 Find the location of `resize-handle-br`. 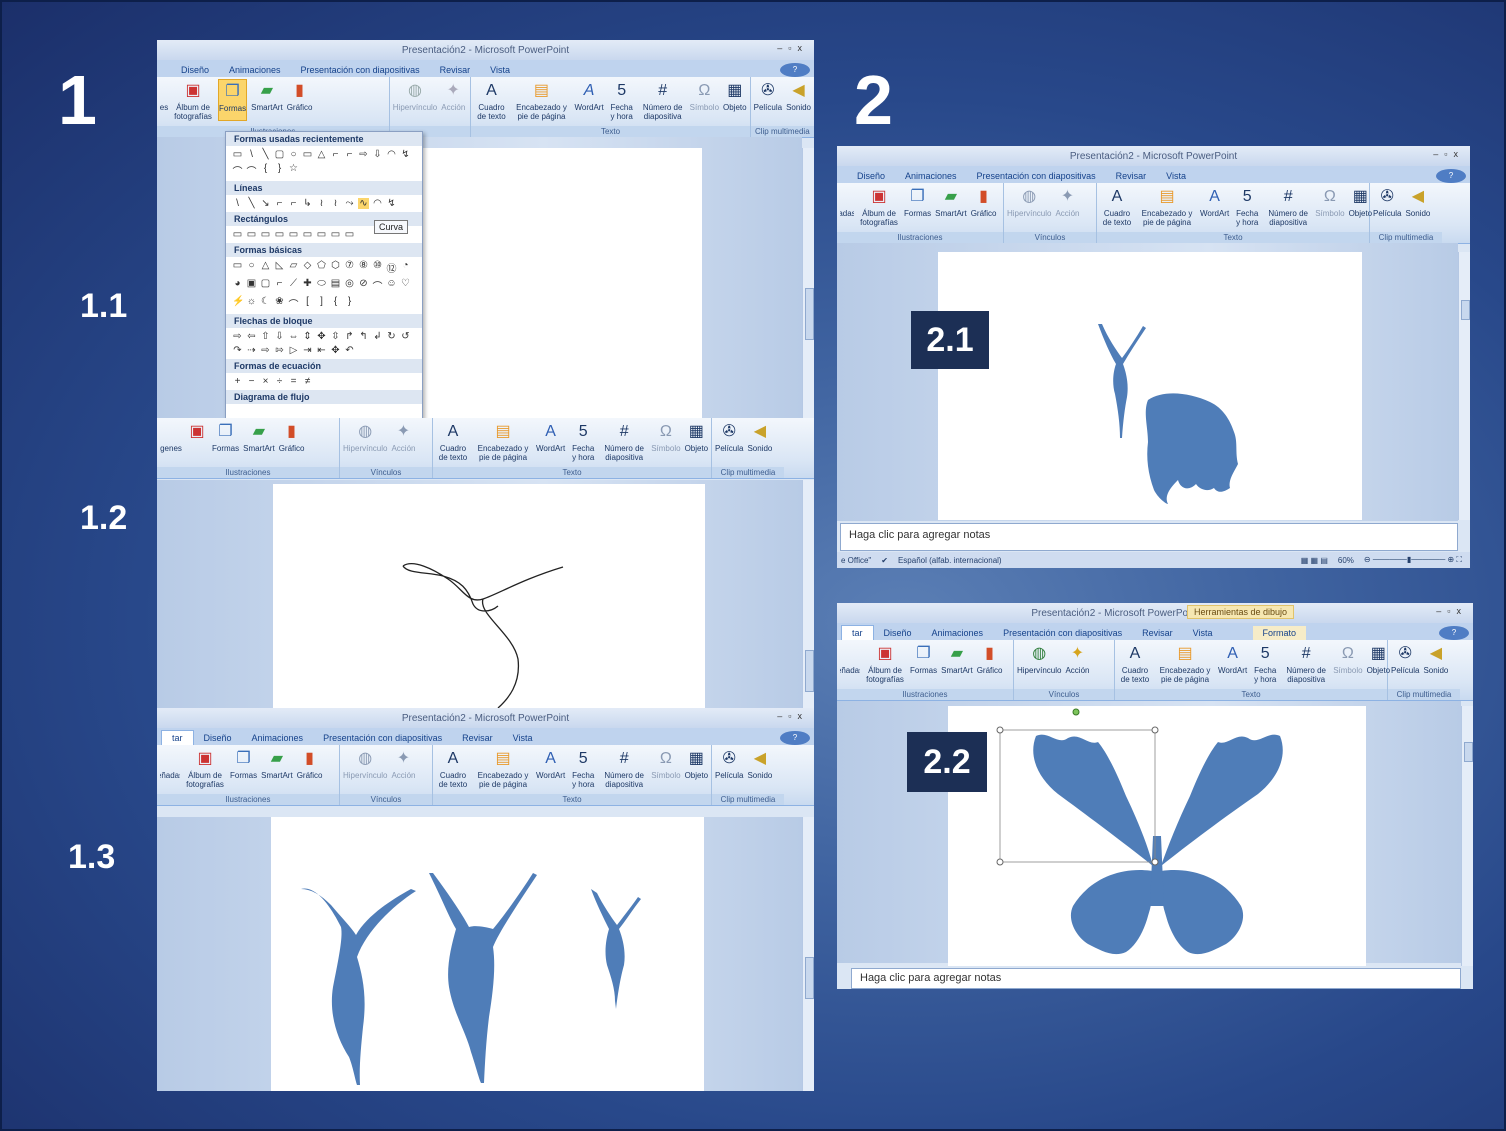

resize-handle-br is located at coordinates (1155, 862).